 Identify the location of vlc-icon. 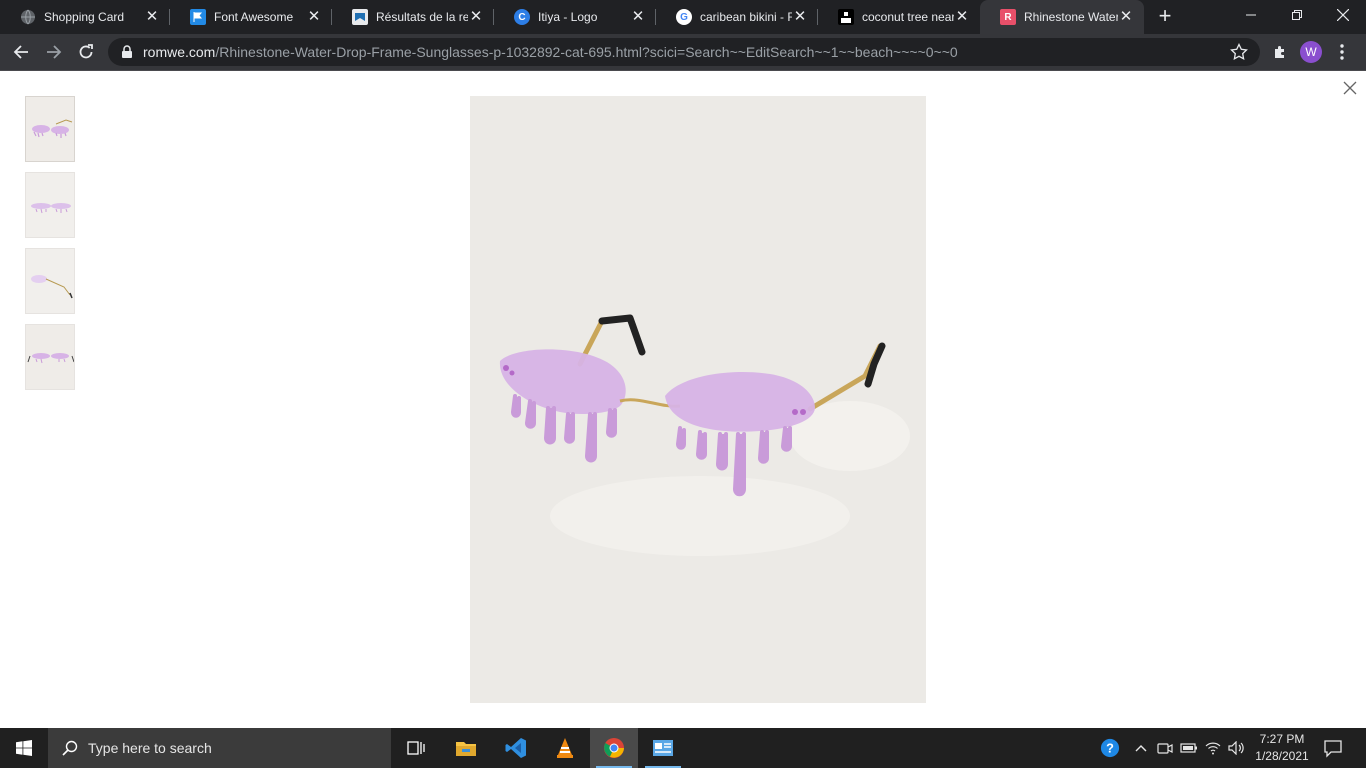
(565, 748).